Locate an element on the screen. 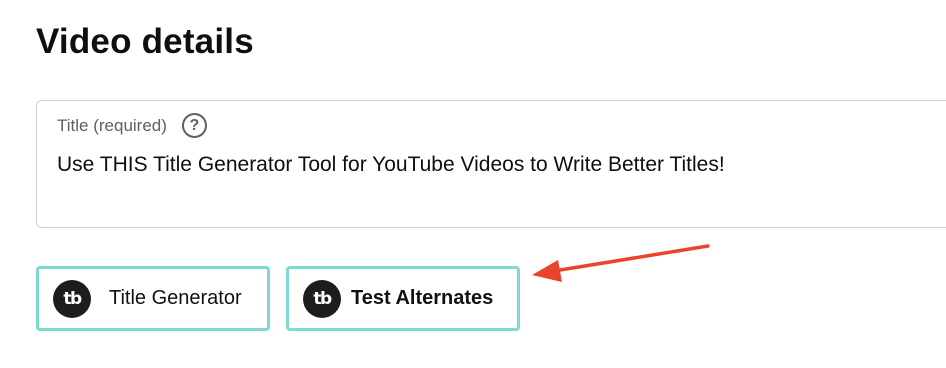 This screenshot has width=946, height=368. title-label-row: Title (required) ? is located at coordinates (132, 125).